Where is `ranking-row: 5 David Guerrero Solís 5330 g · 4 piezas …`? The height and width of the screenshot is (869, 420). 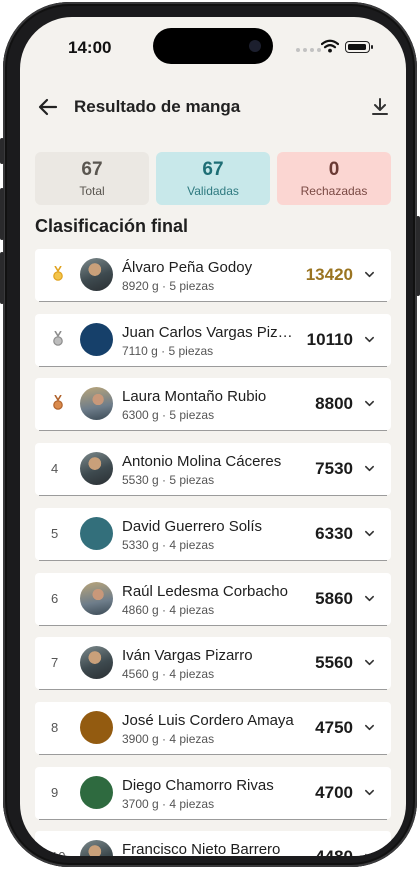 ranking-row: 5 David Guerrero Solís 5330 g · 4 piezas … is located at coordinates (213, 534).